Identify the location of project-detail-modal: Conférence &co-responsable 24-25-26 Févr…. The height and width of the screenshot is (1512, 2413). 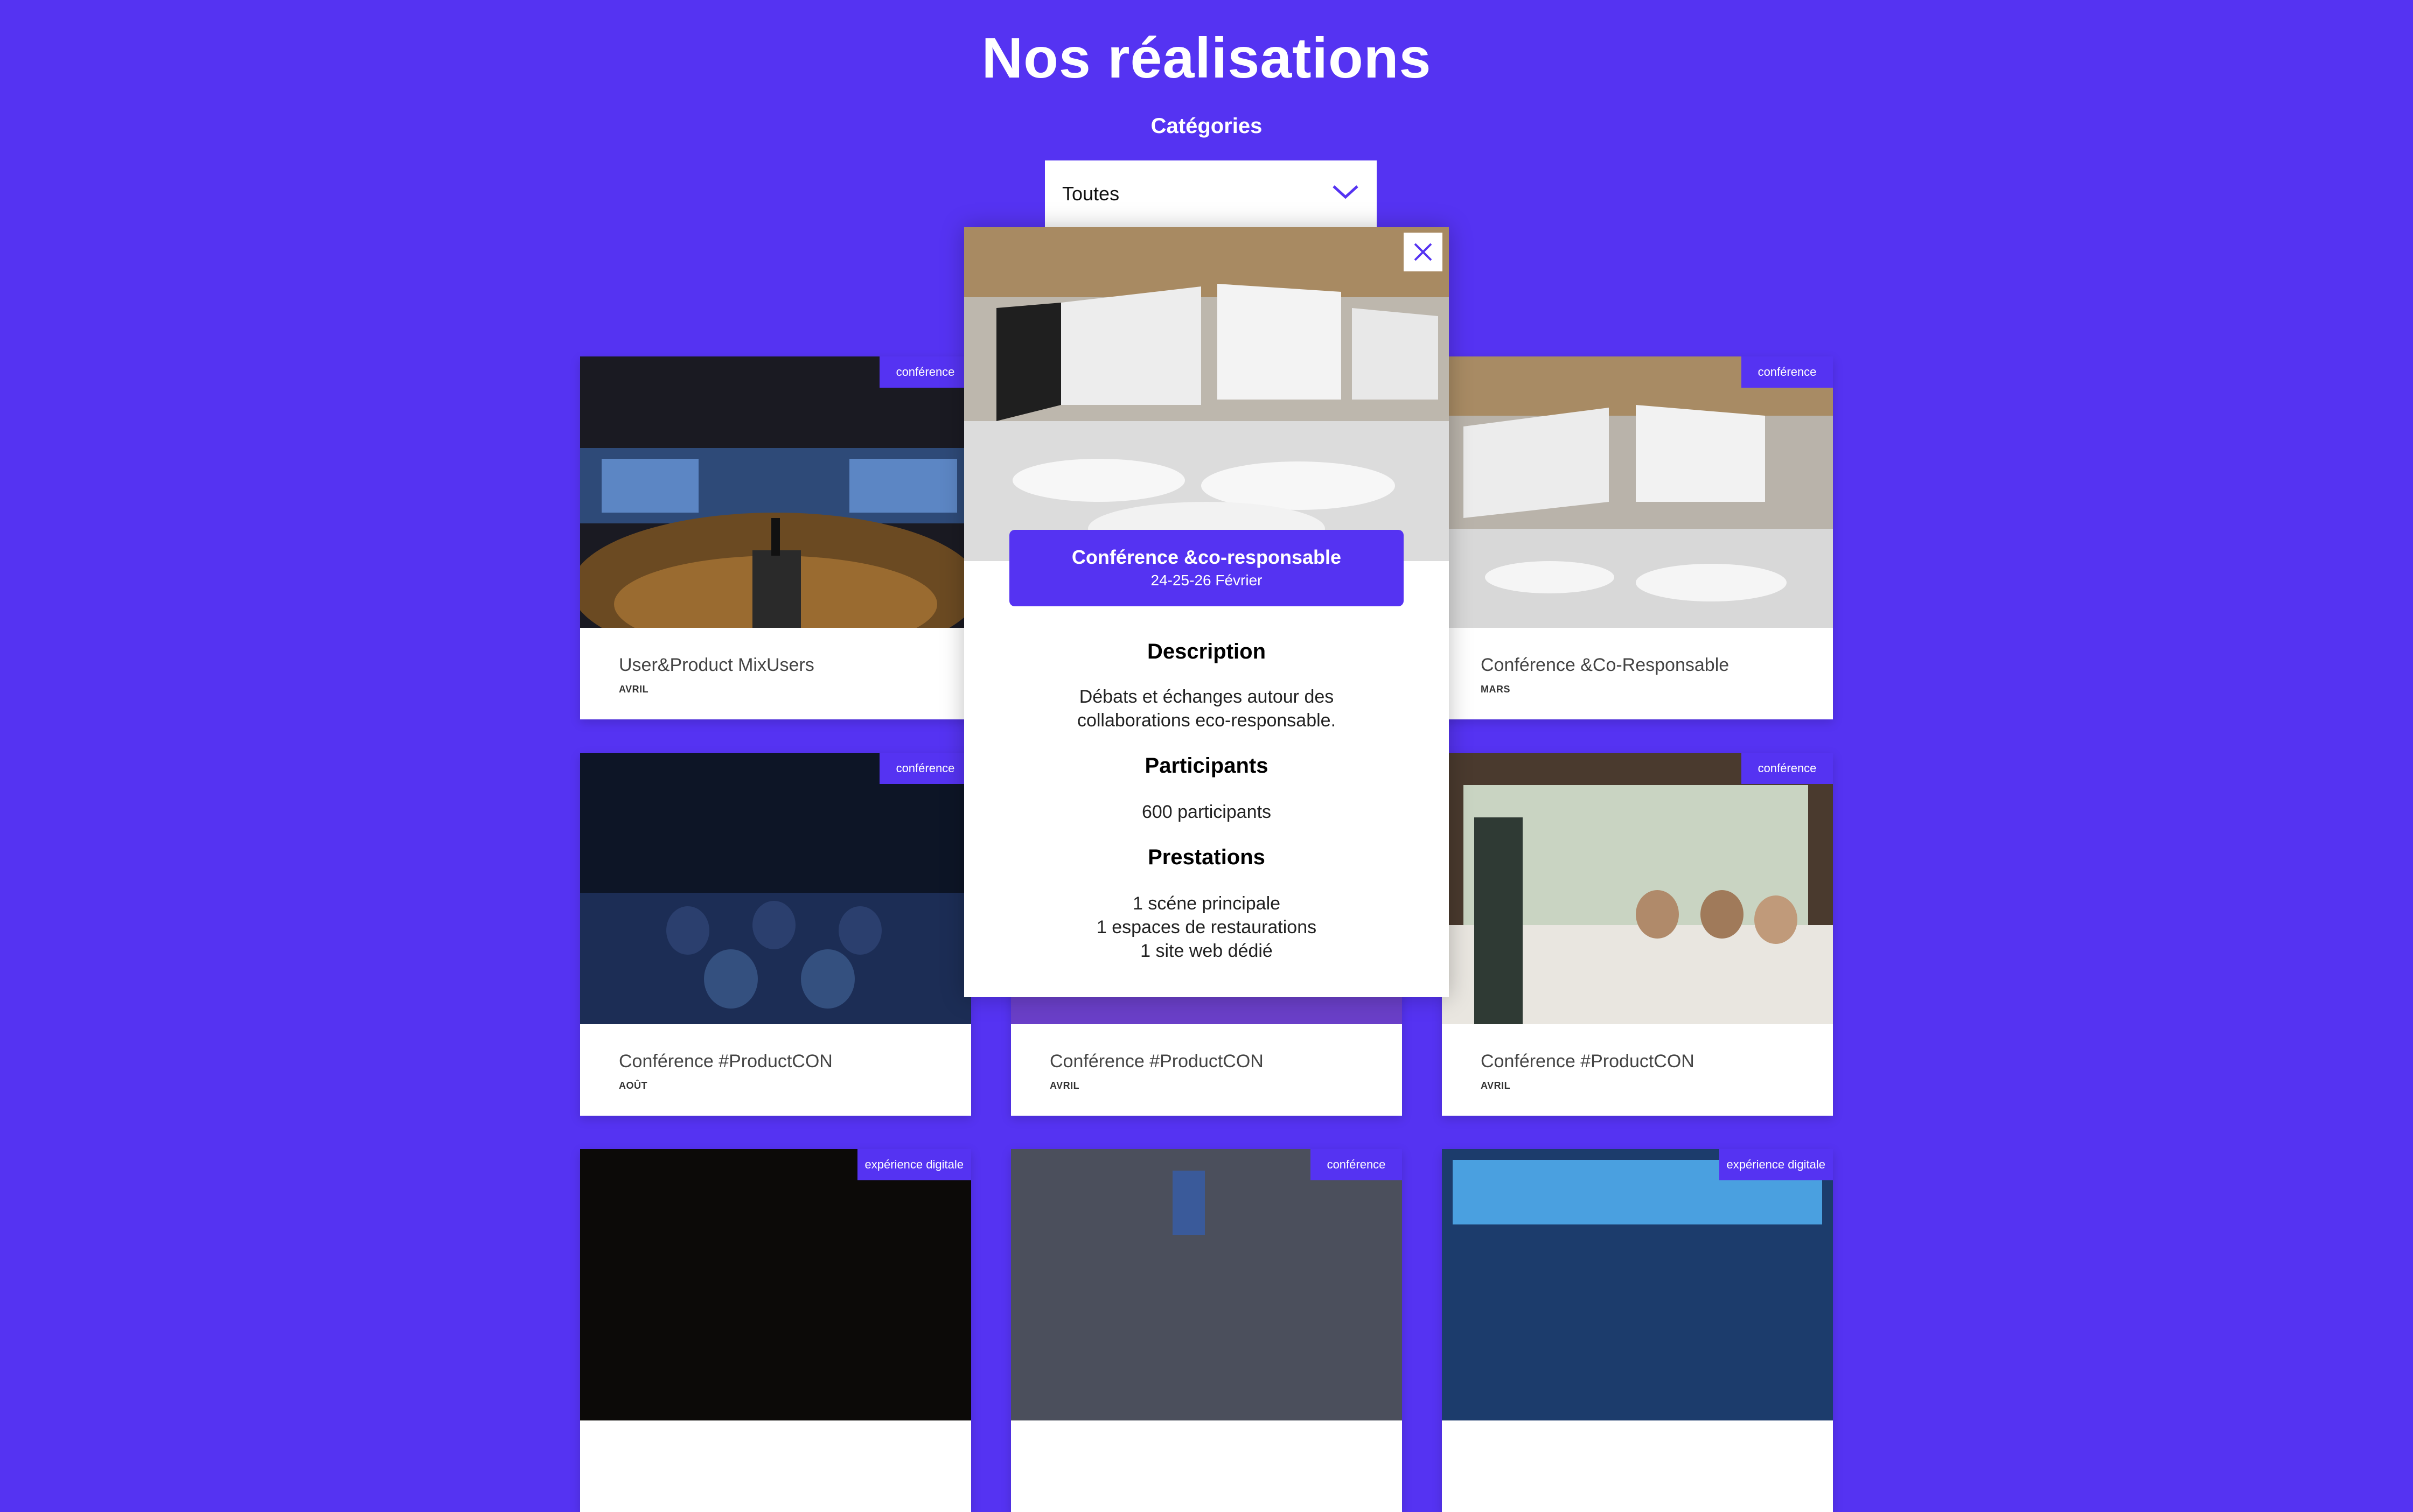
(1206, 612).